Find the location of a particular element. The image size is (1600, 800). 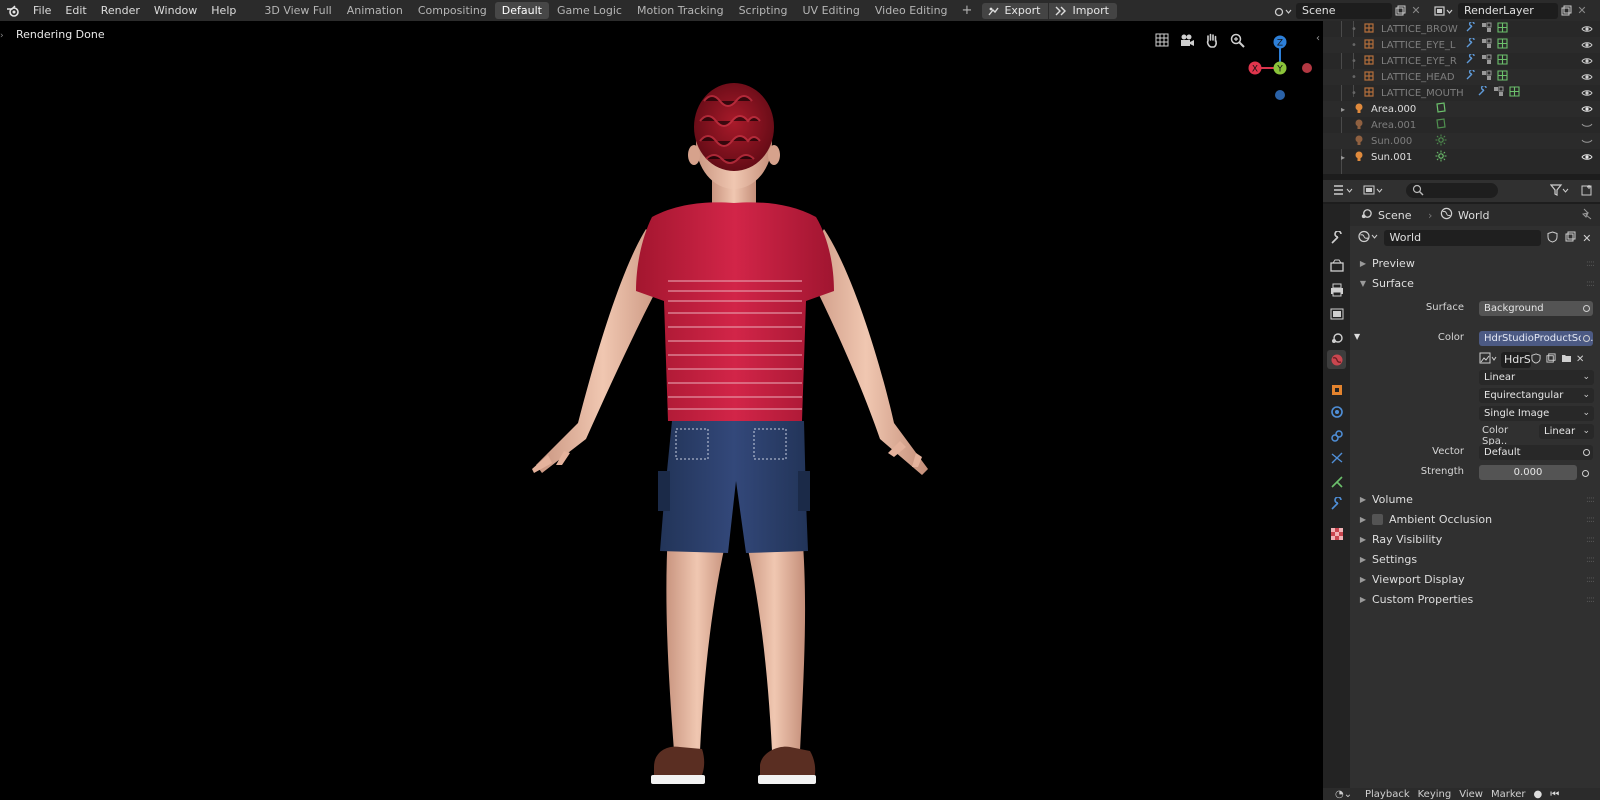

outliner-row-lattice-head: • LATTICE_HEAD is located at coordinates (1461, 76).